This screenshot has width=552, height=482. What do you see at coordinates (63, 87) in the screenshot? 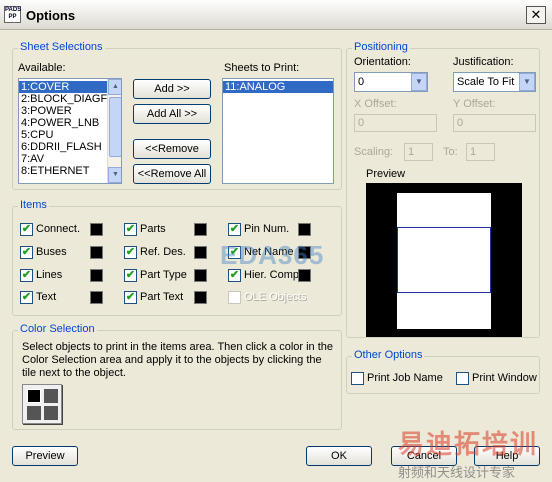
I see `list-item: 1:COVER` at bounding box center [63, 87].